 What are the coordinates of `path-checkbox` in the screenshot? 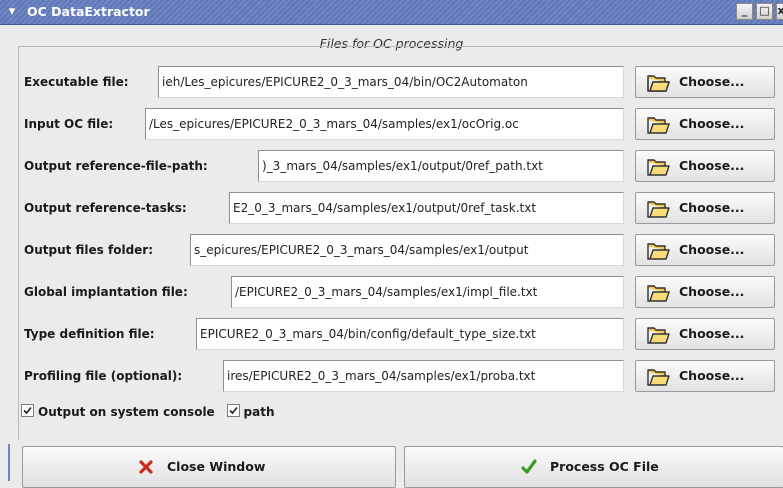 It's located at (233, 410).